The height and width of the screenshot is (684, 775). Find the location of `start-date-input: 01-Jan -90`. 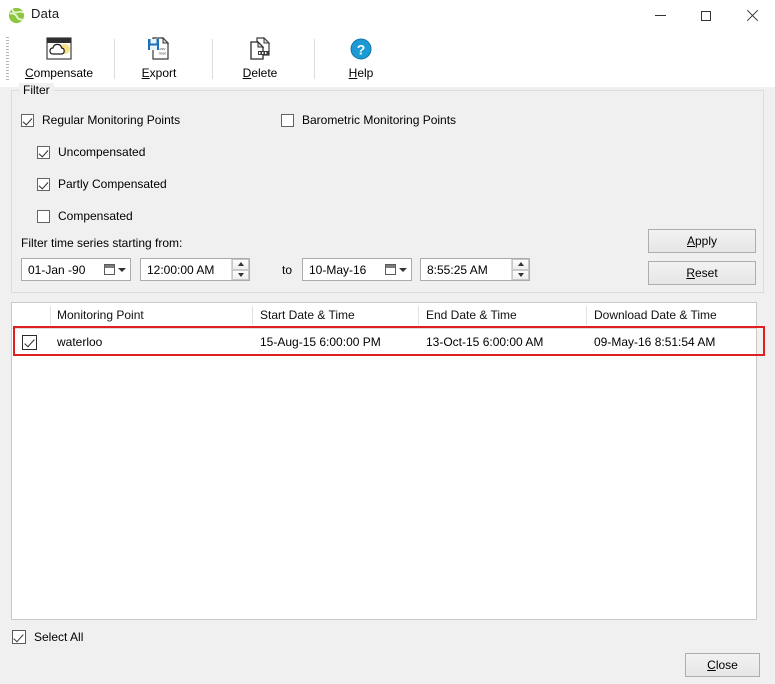

start-date-input: 01-Jan -90 is located at coordinates (76, 269).